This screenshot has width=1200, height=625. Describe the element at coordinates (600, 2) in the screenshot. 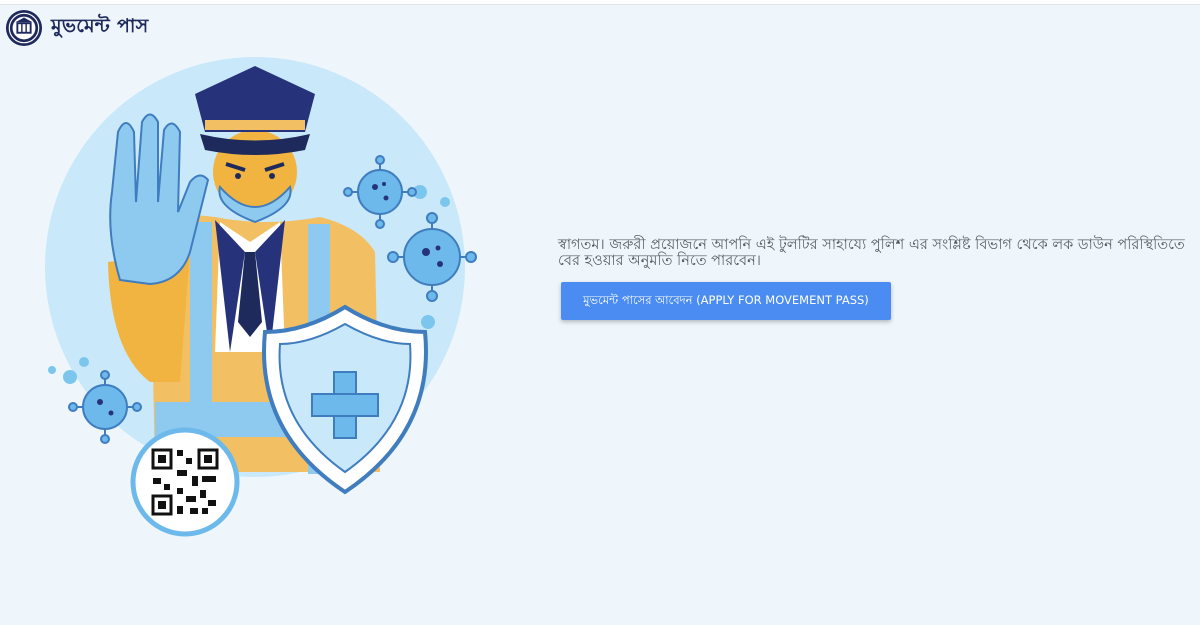

I see `top-border` at that location.